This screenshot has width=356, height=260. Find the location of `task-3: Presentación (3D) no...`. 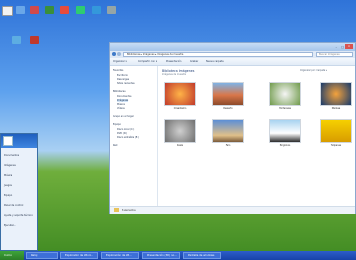

task-3: Presentación (3D) no... is located at coordinates (161, 255).